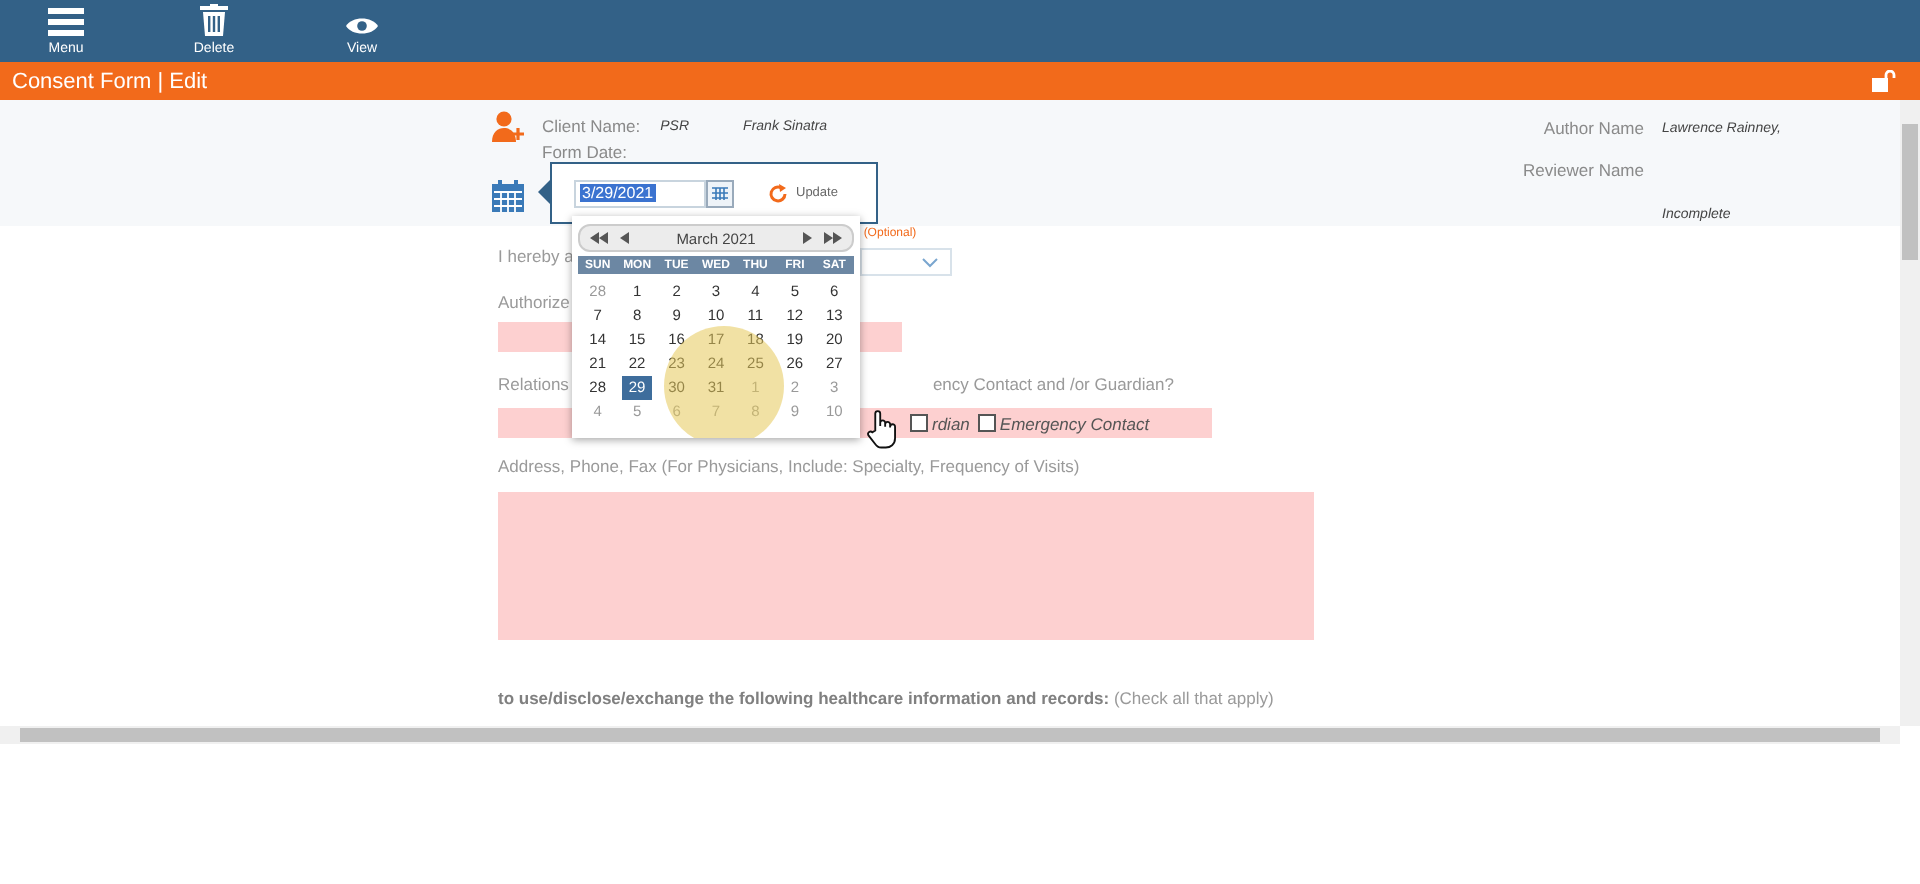 Image resolution: width=1920 pixels, height=884 pixels. What do you see at coordinates (640, 193) in the screenshot?
I see `date-field: 3/29/2021` at bounding box center [640, 193].